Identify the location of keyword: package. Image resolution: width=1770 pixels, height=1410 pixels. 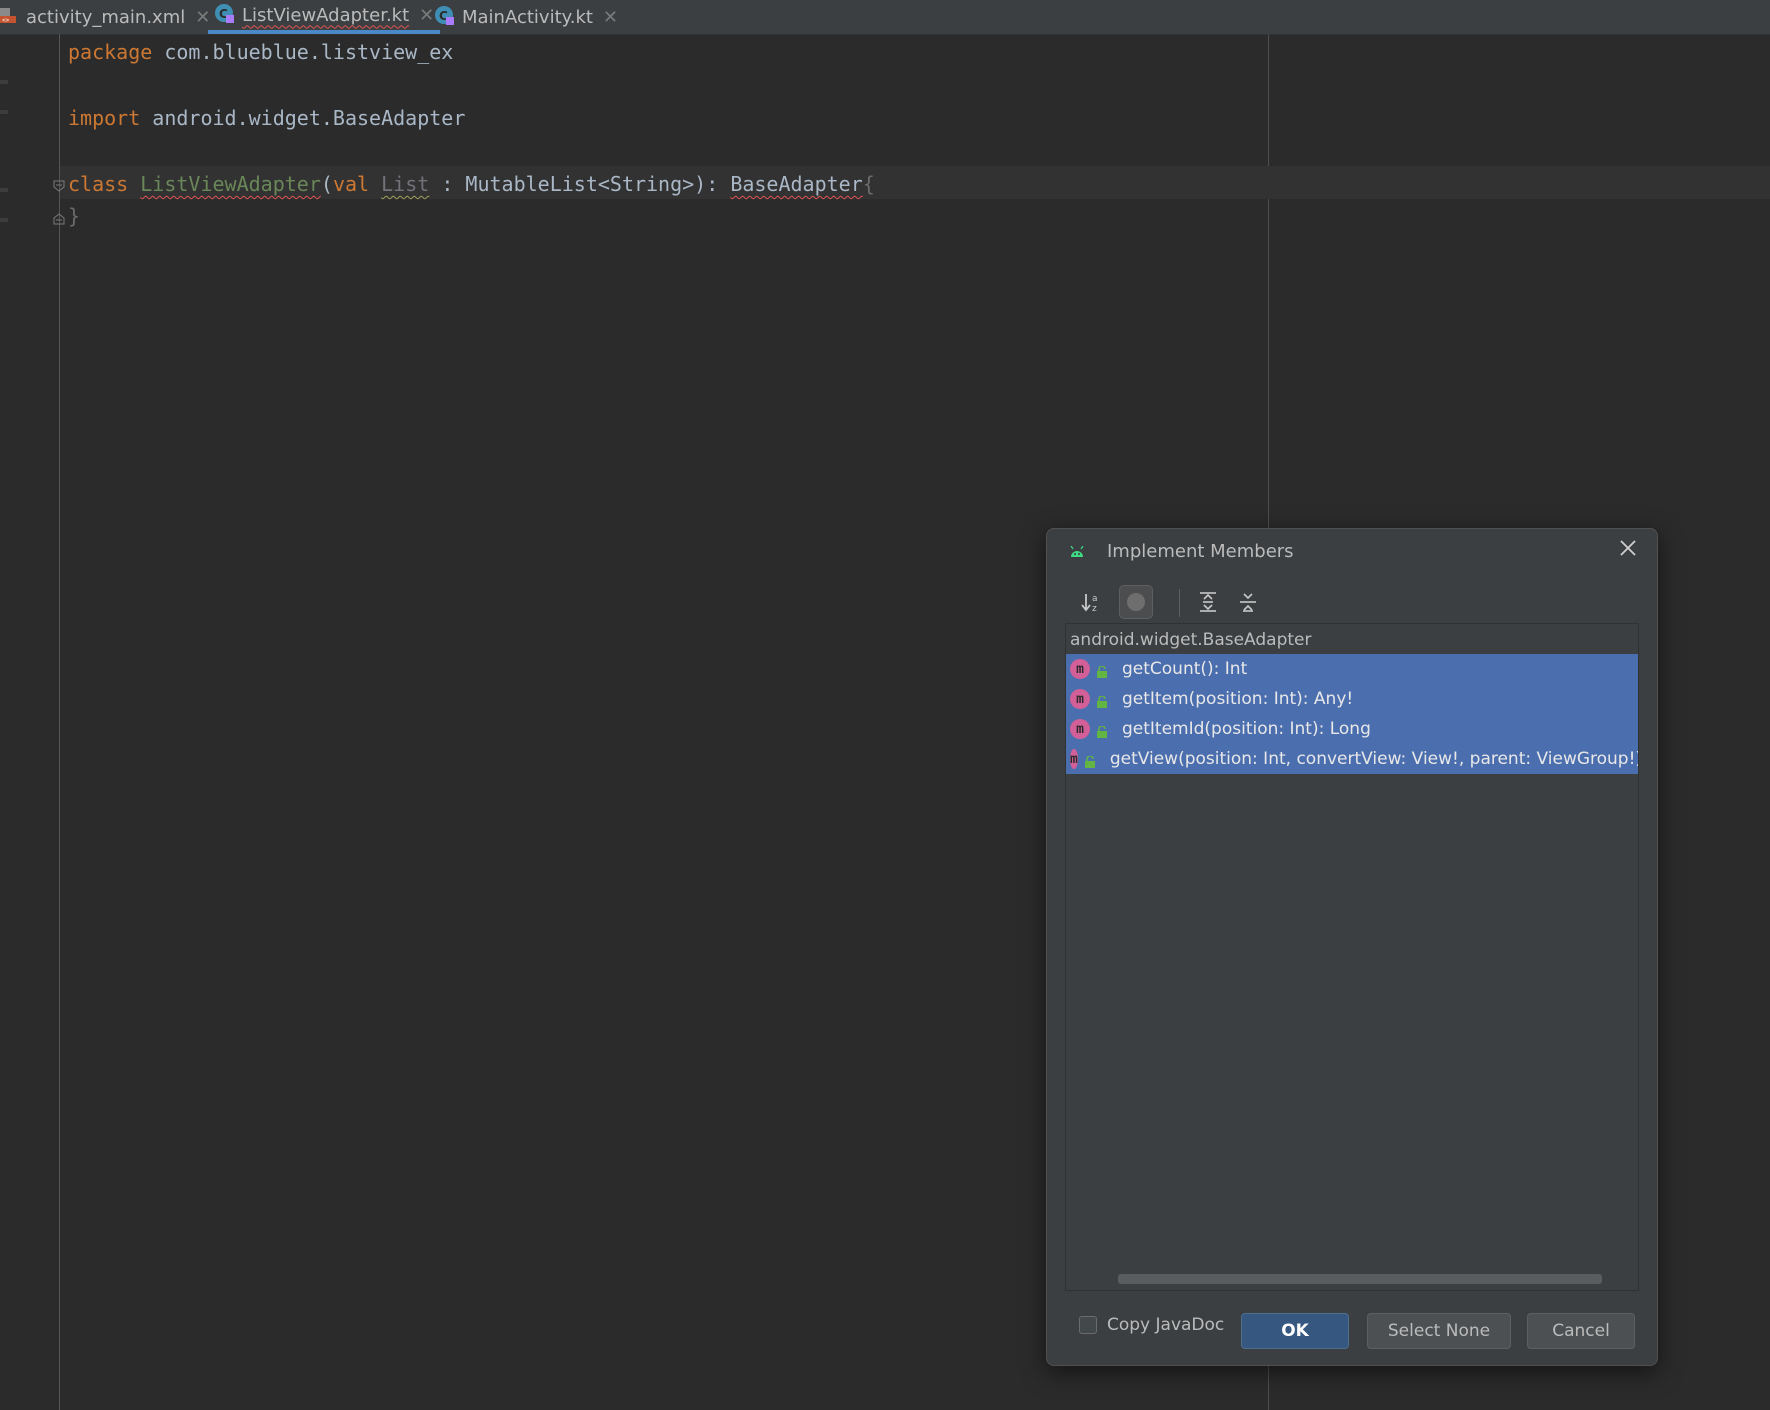
(110, 52).